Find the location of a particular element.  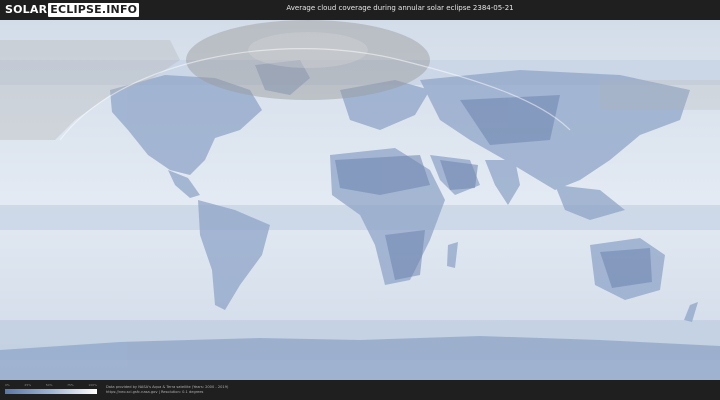

logo-text-eclipse-info: ECLIPSE.INFO is located at coordinates (94, 10).